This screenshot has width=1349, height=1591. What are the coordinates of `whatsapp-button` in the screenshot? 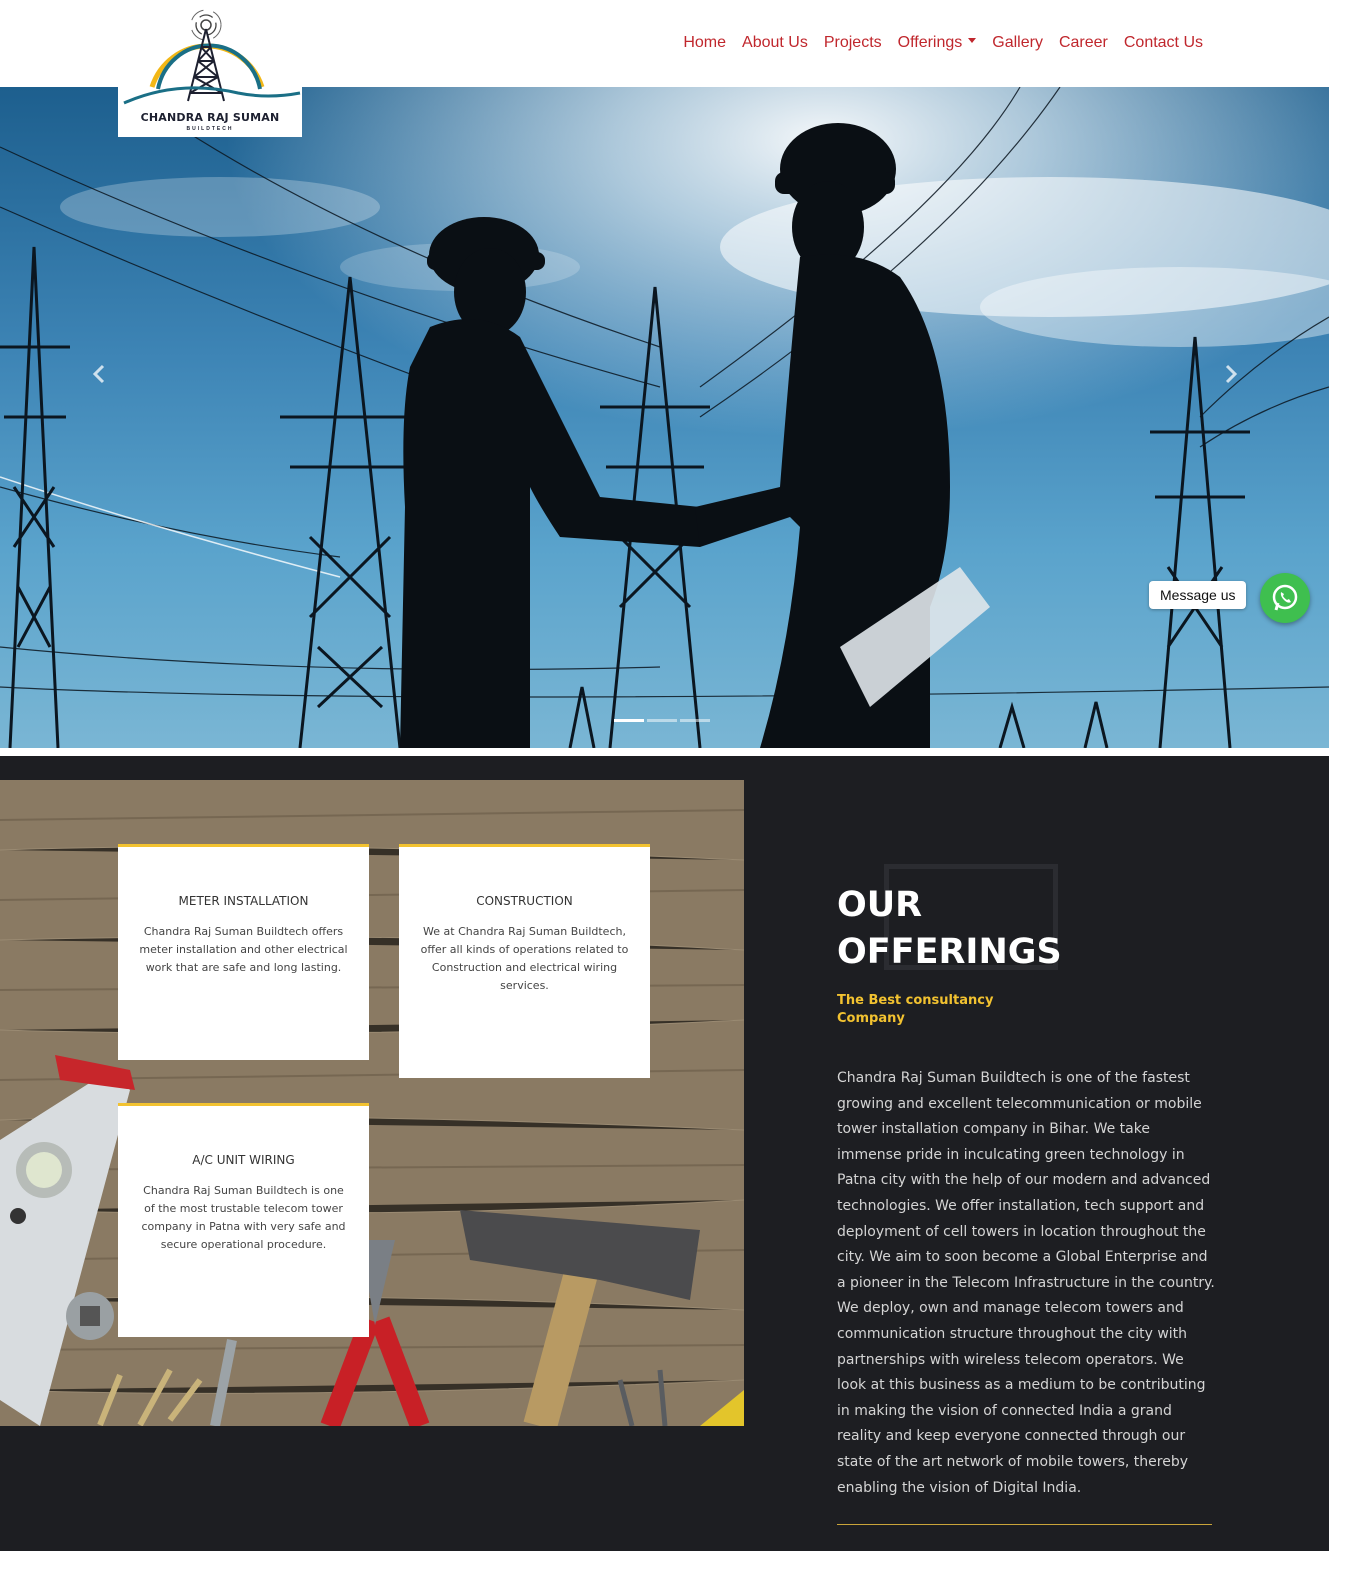 It's located at (1285, 598).